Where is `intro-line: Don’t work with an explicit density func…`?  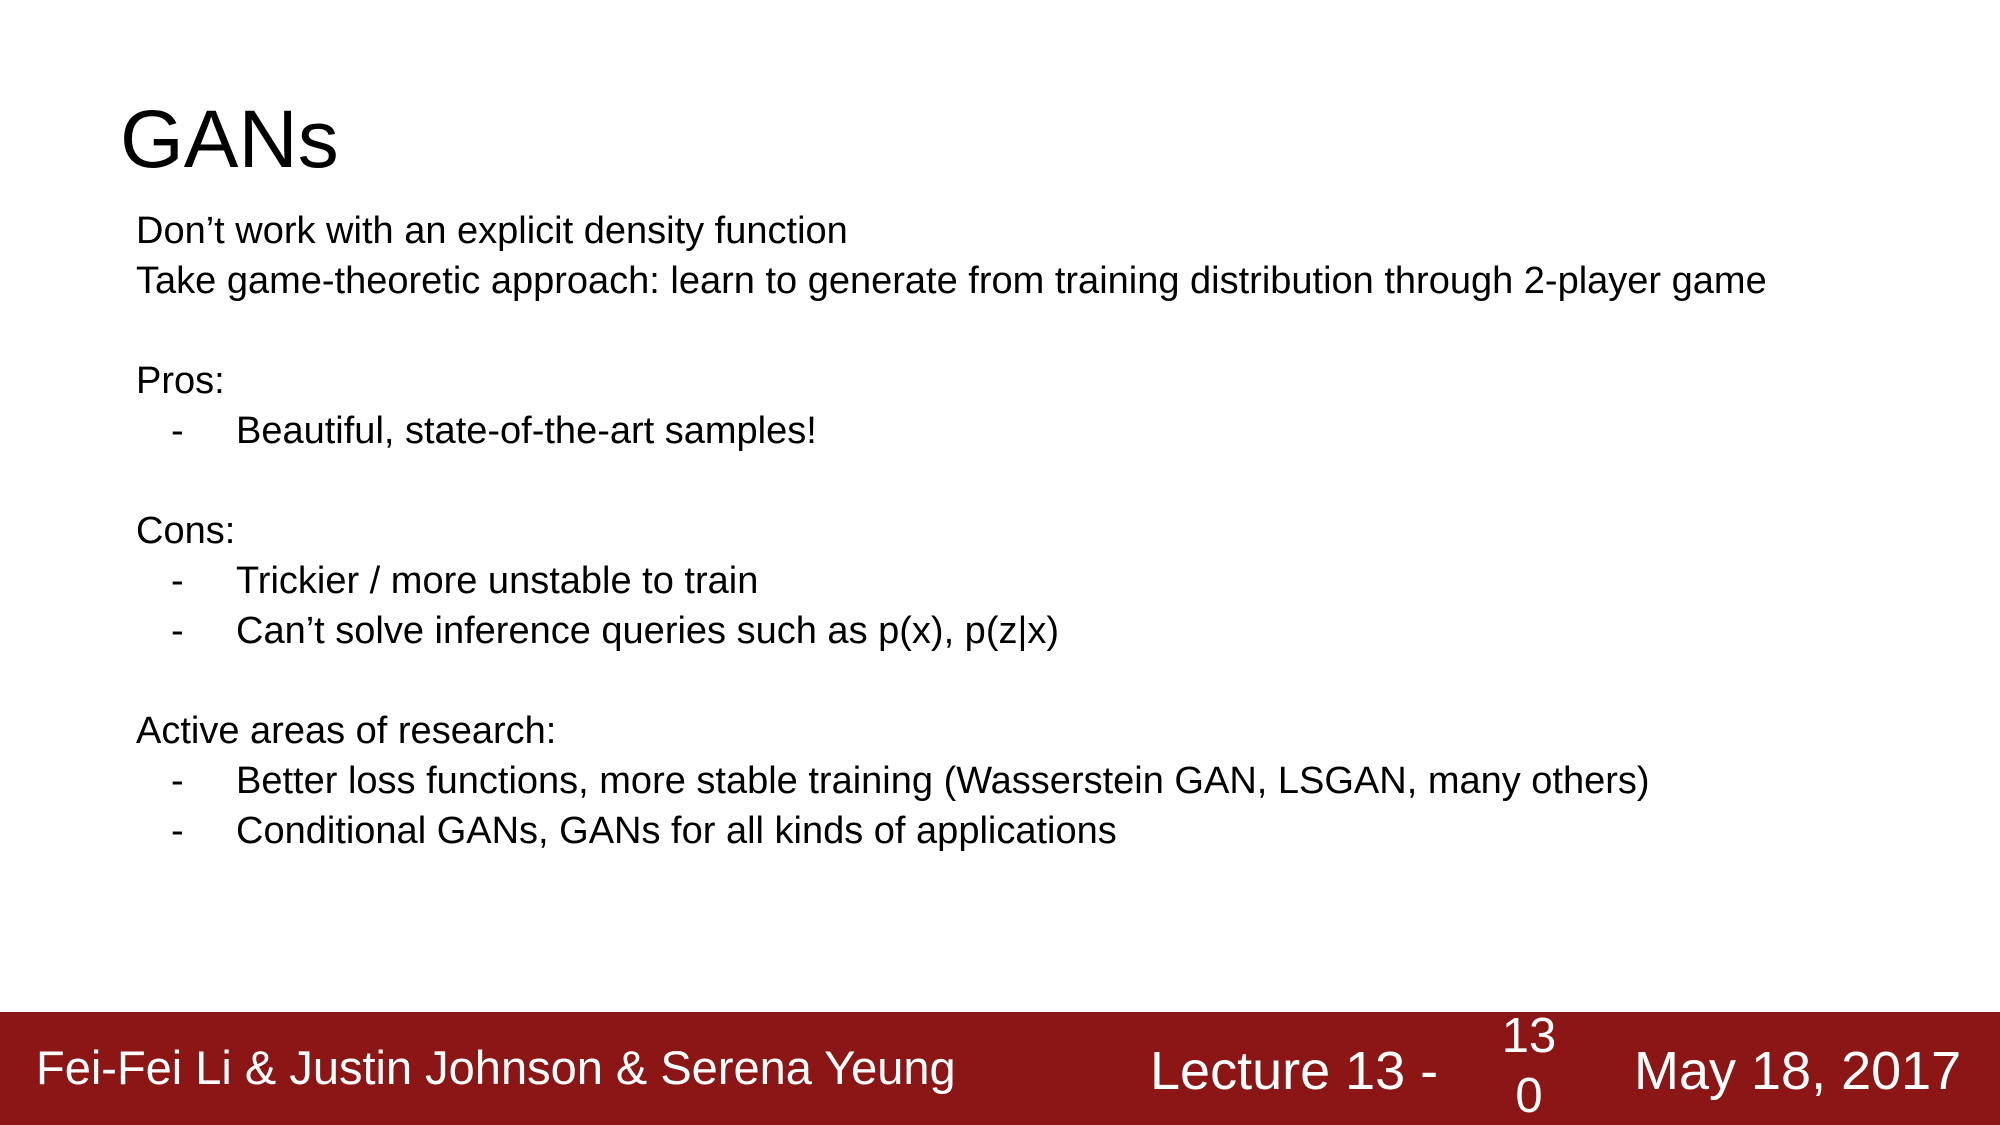
intro-line: Don’t work with an explicit density func… is located at coordinates (492, 231).